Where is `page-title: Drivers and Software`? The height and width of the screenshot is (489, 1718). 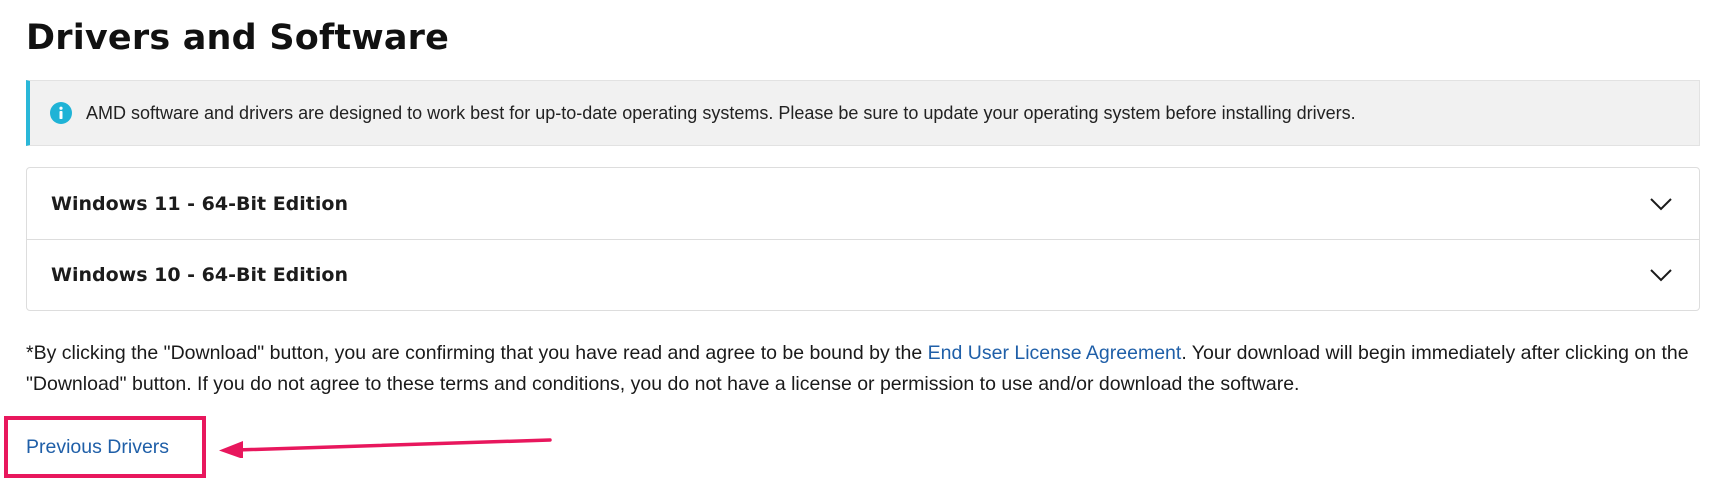
page-title: Drivers and Software is located at coordinates (238, 38).